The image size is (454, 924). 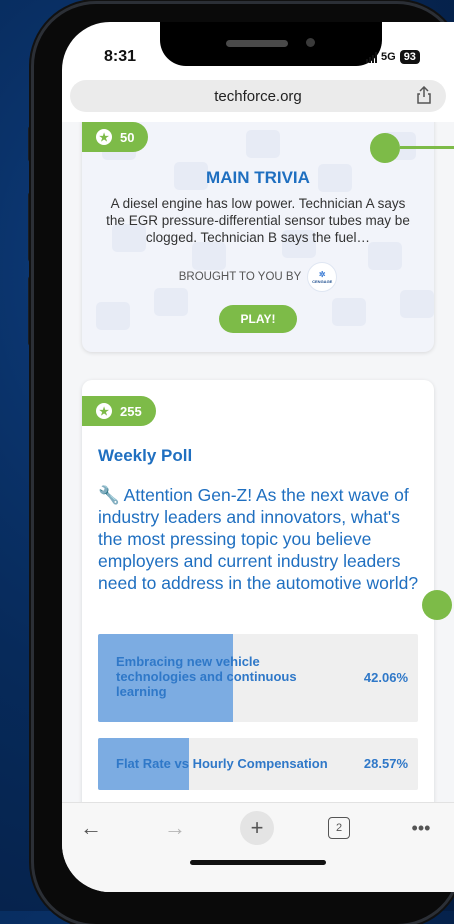 I want to click on network-label: 5G, so click(x=388, y=57).